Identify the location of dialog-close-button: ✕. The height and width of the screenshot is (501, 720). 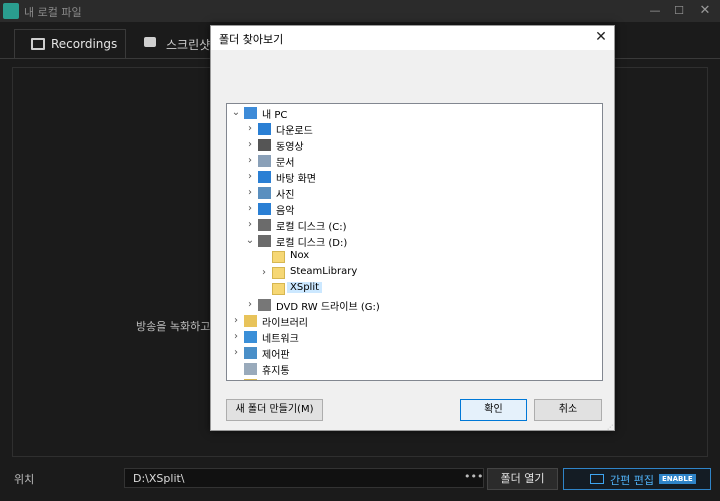
(601, 37).